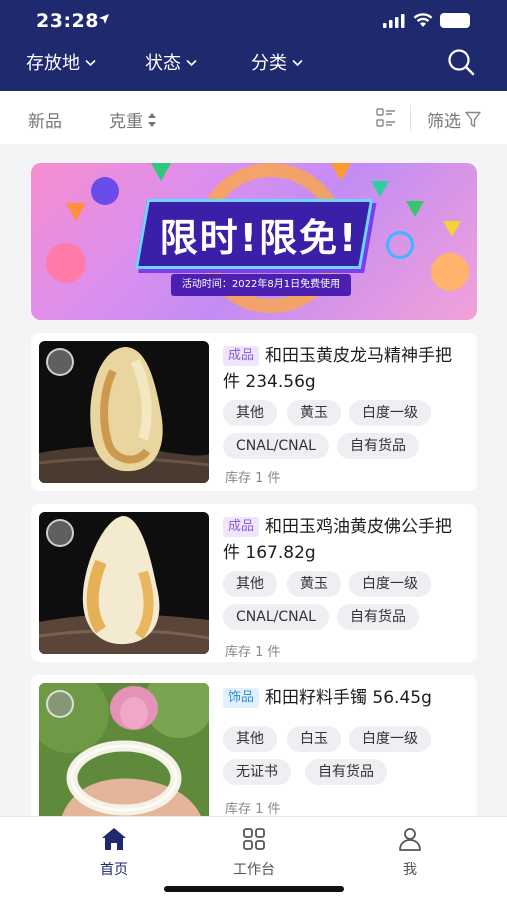 This screenshot has height=900, width=507. What do you see at coordinates (345, 369) in the screenshot?
I see `product-title-block: 成品 和田玉黄皮龙马精神手把件 234.56g` at bounding box center [345, 369].